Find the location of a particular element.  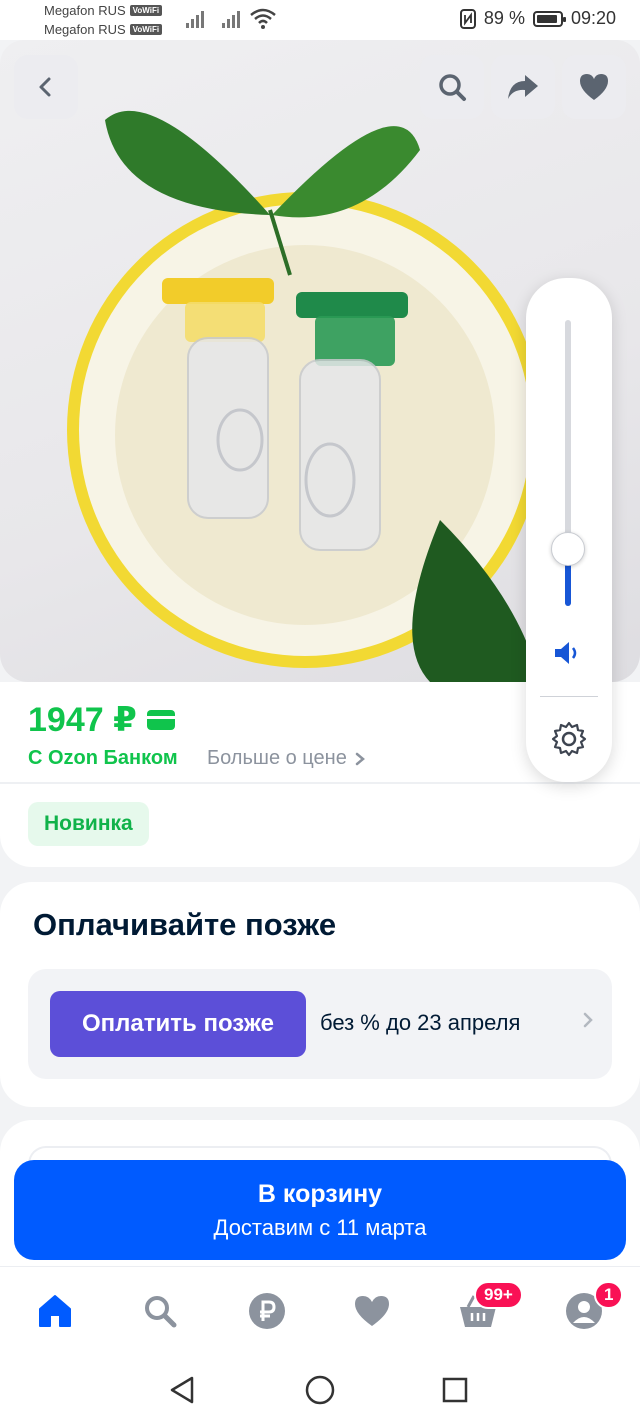

add-to-cart-button: В корзину Доставим с 11 марта is located at coordinates (320, 1210).